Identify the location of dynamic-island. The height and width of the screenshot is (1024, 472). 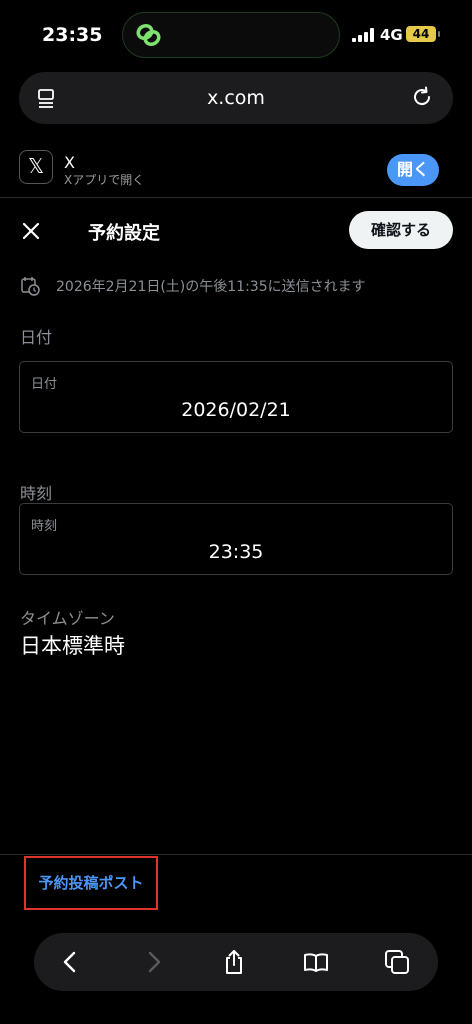
(231, 35).